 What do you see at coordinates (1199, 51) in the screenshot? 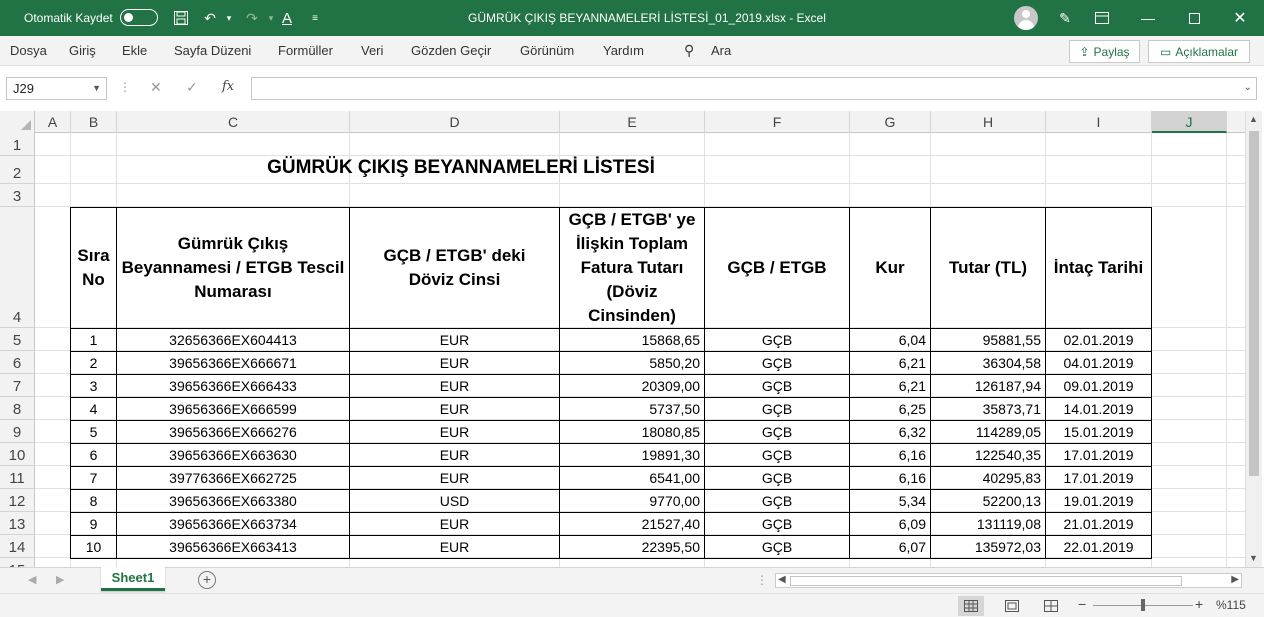
I see `comments-button: ▭ Açıklamalar` at bounding box center [1199, 51].